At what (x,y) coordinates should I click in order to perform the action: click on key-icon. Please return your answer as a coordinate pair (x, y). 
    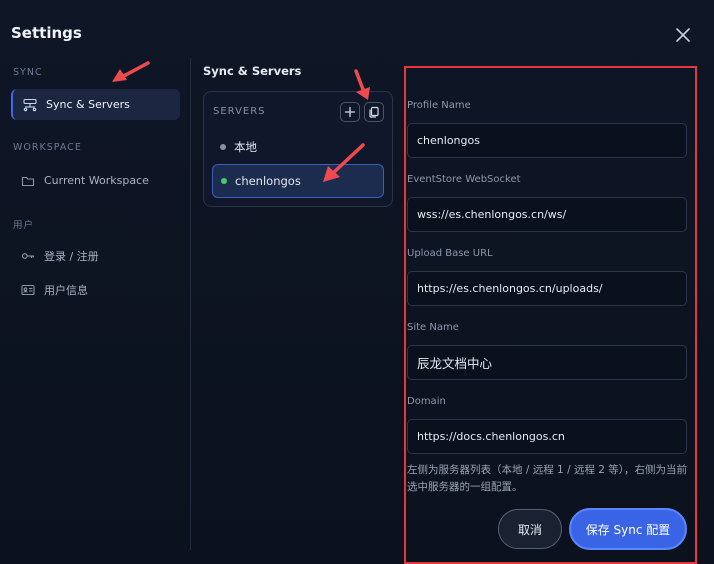
    Looking at the image, I should click on (28, 256).